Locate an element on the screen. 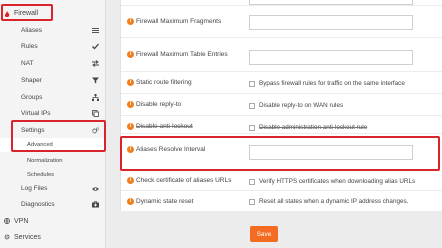 Image resolution: width=442 pixels, height=248 pixels. check-certificate-checkbox is located at coordinates (252, 181).